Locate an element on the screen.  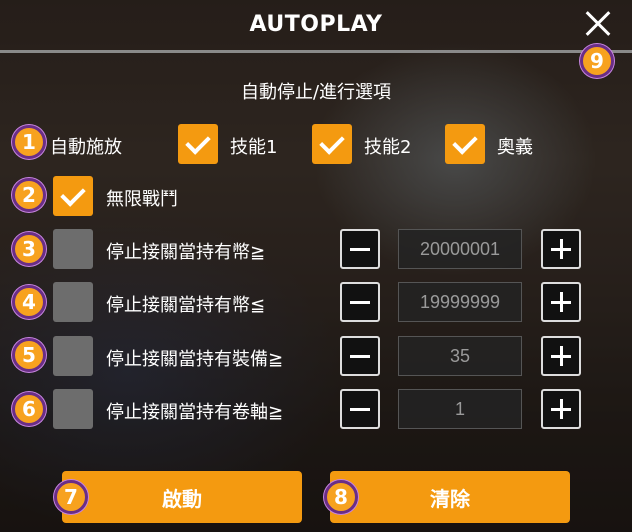
stop-equipment-label: 停止接關當持有裝備≧ is located at coordinates (195, 359).